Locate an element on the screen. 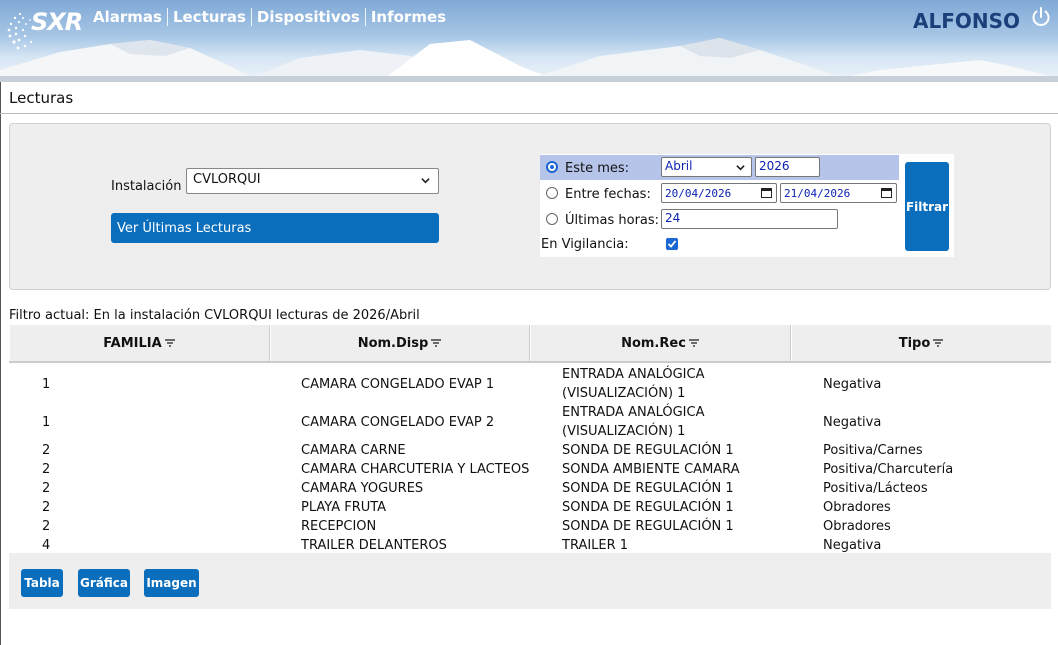  instalacion-select: CVLORQUI is located at coordinates (312, 181).